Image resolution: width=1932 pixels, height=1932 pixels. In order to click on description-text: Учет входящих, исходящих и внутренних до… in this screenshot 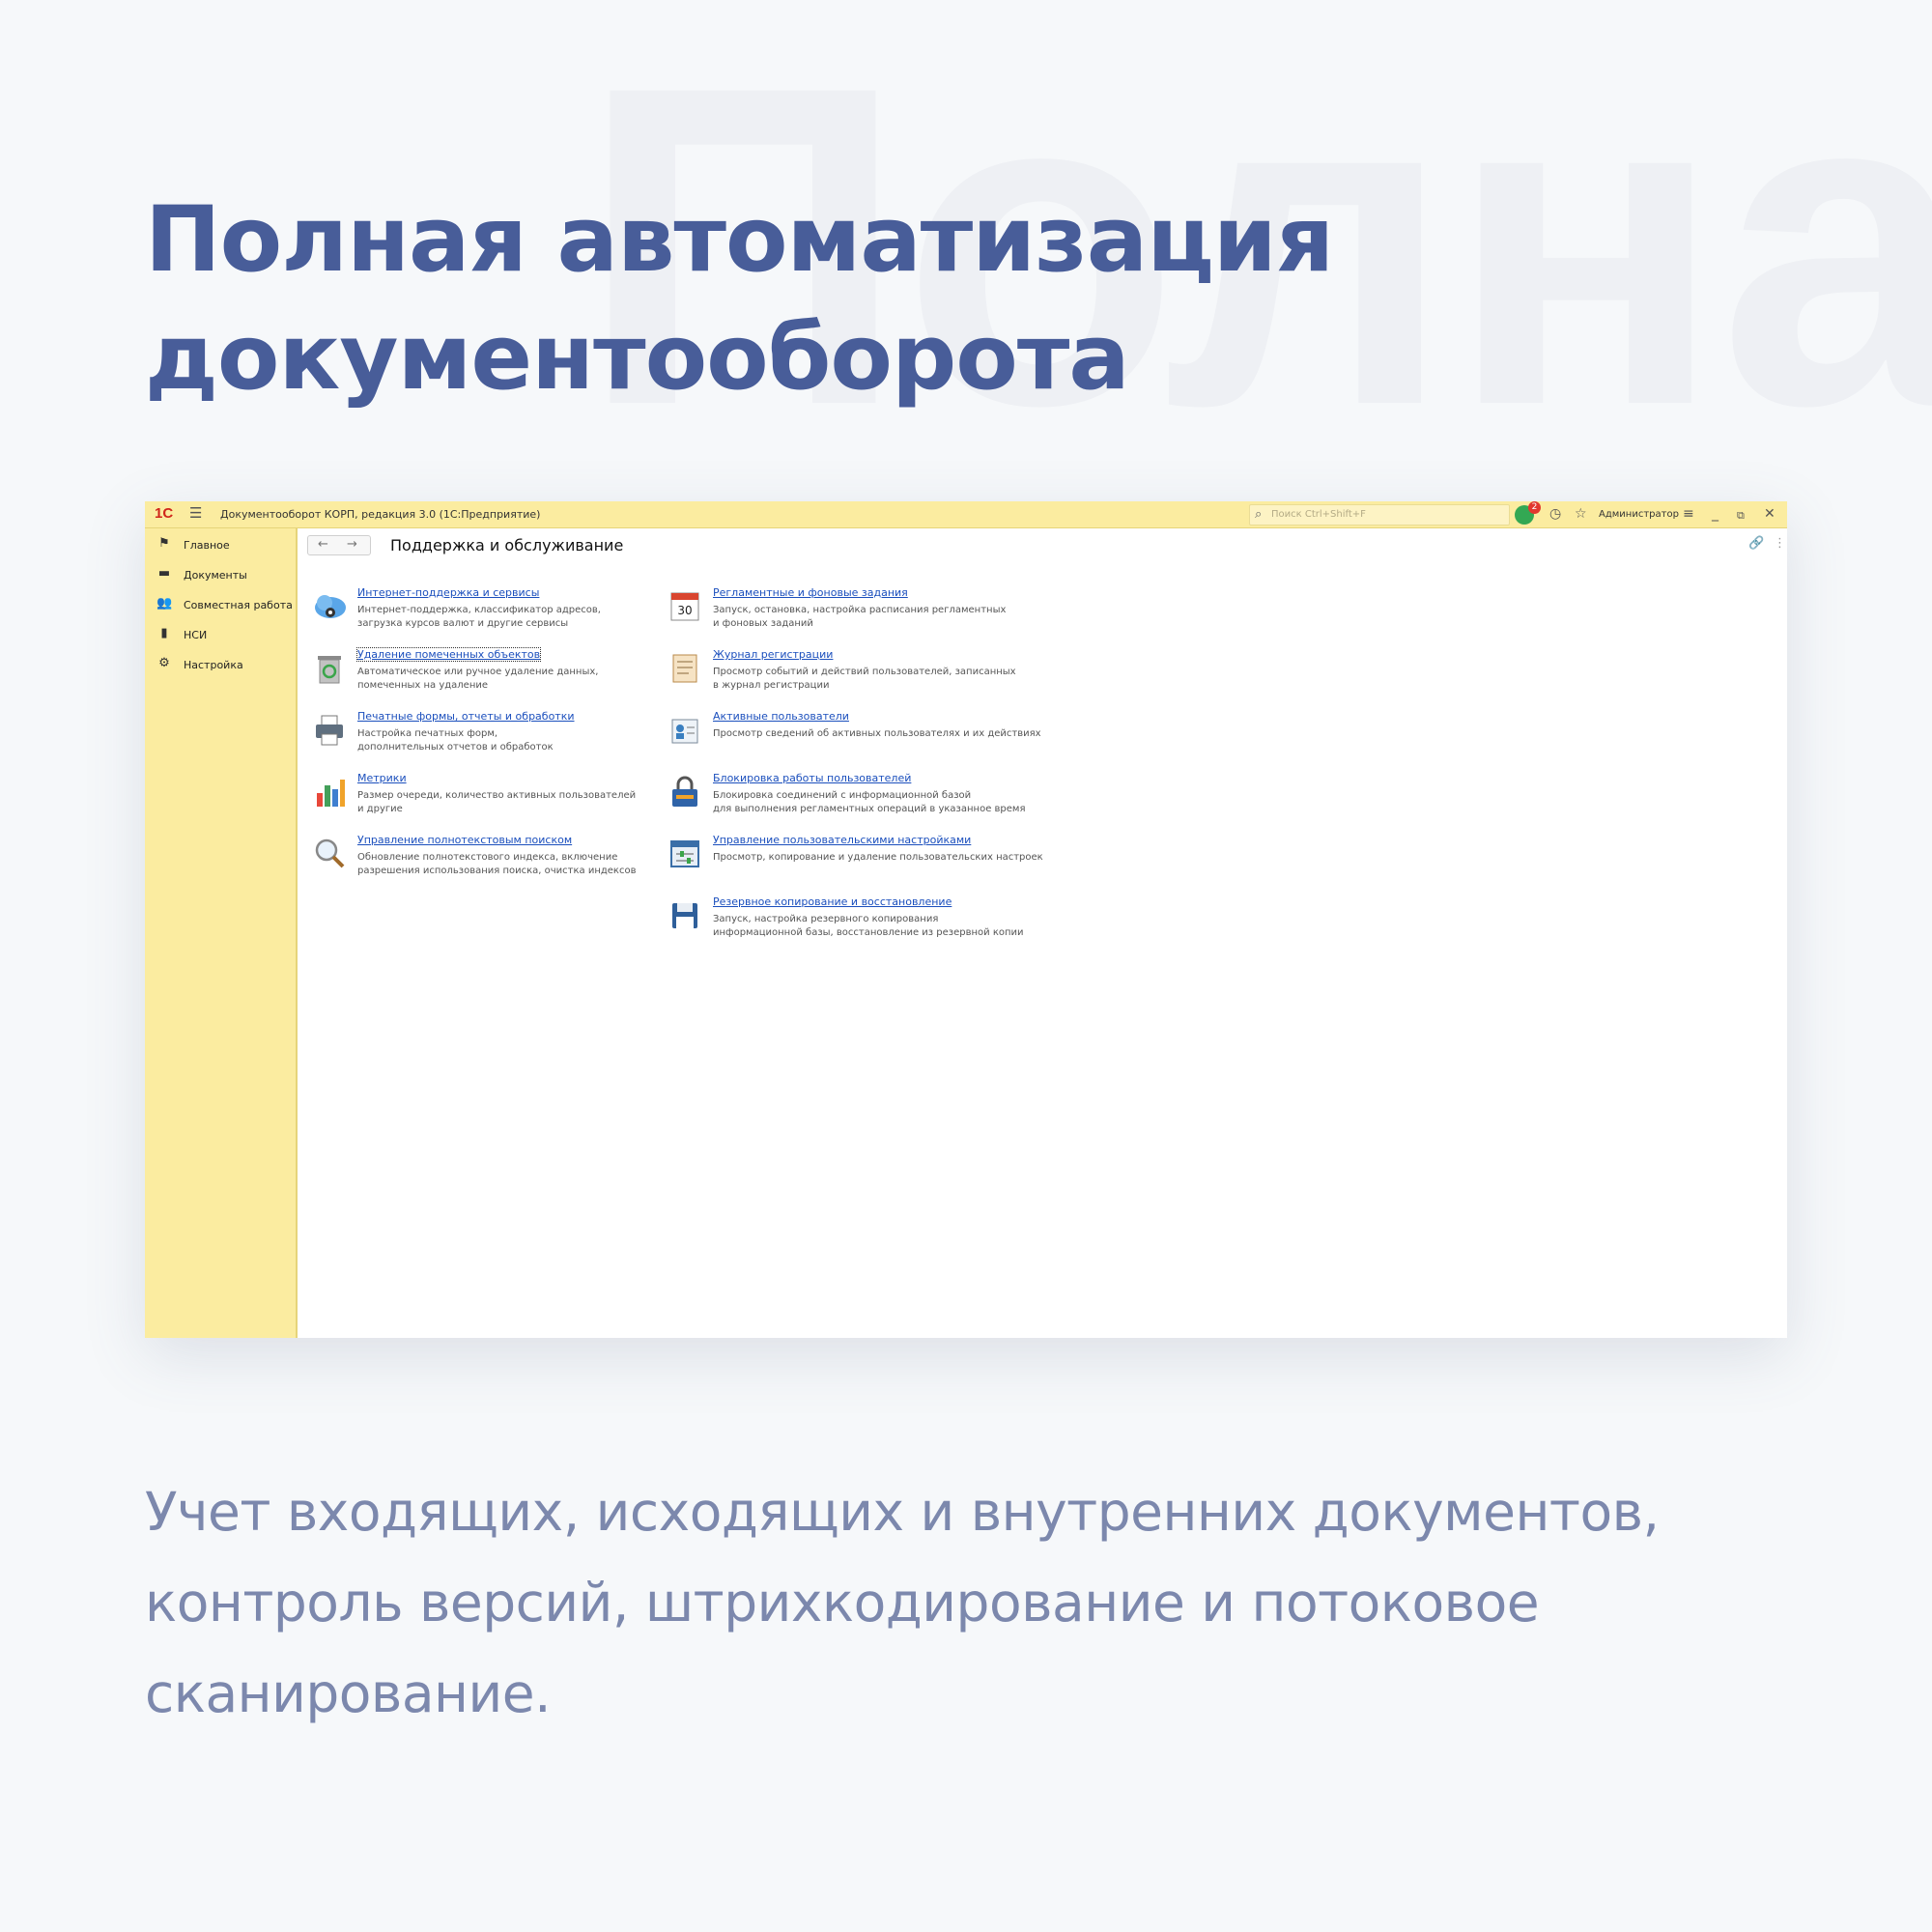, I will do `click(902, 1602)`.